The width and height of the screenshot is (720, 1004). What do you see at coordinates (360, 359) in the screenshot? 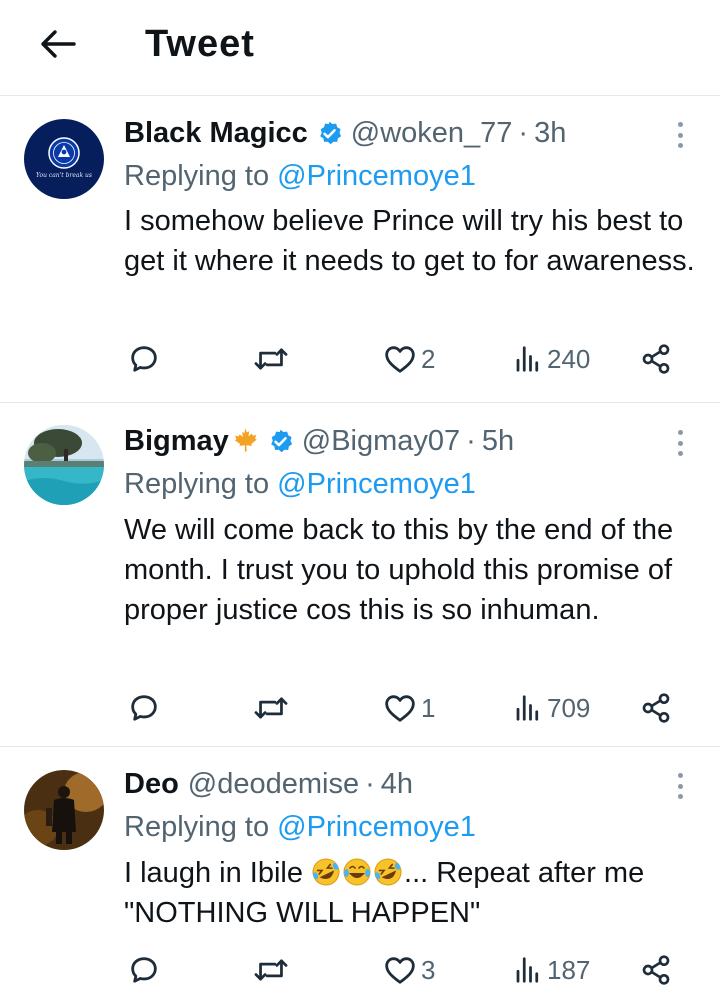
I see `action-bar: 2 240` at bounding box center [360, 359].